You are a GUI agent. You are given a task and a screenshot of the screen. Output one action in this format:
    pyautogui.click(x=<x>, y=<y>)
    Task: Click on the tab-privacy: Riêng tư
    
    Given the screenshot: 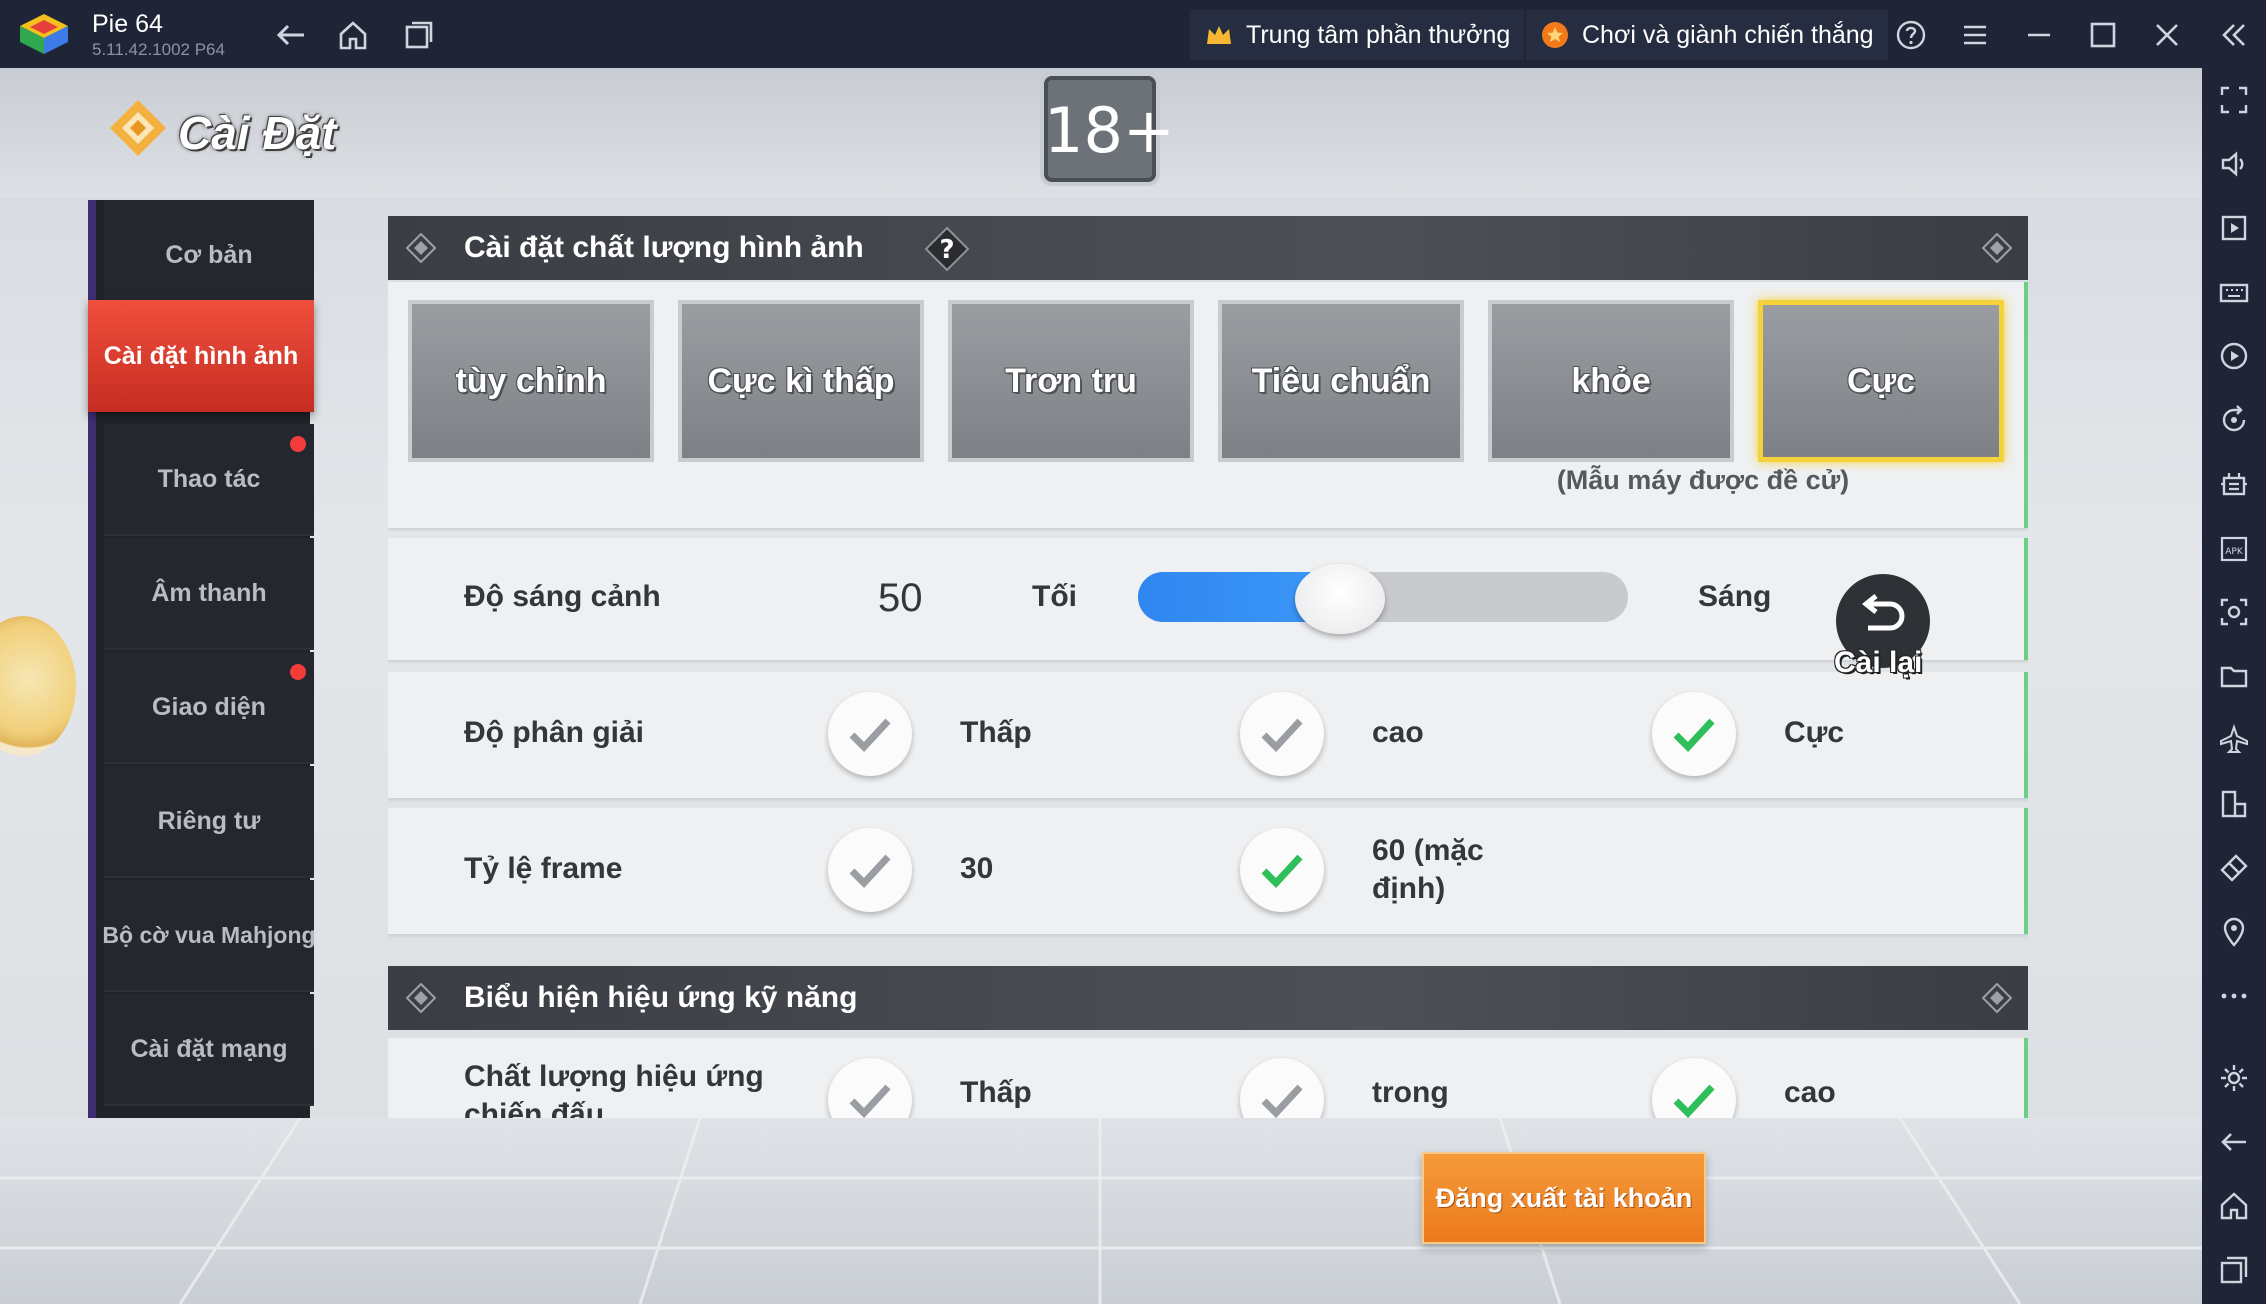 What is the action you would take?
    pyautogui.click(x=209, y=822)
    